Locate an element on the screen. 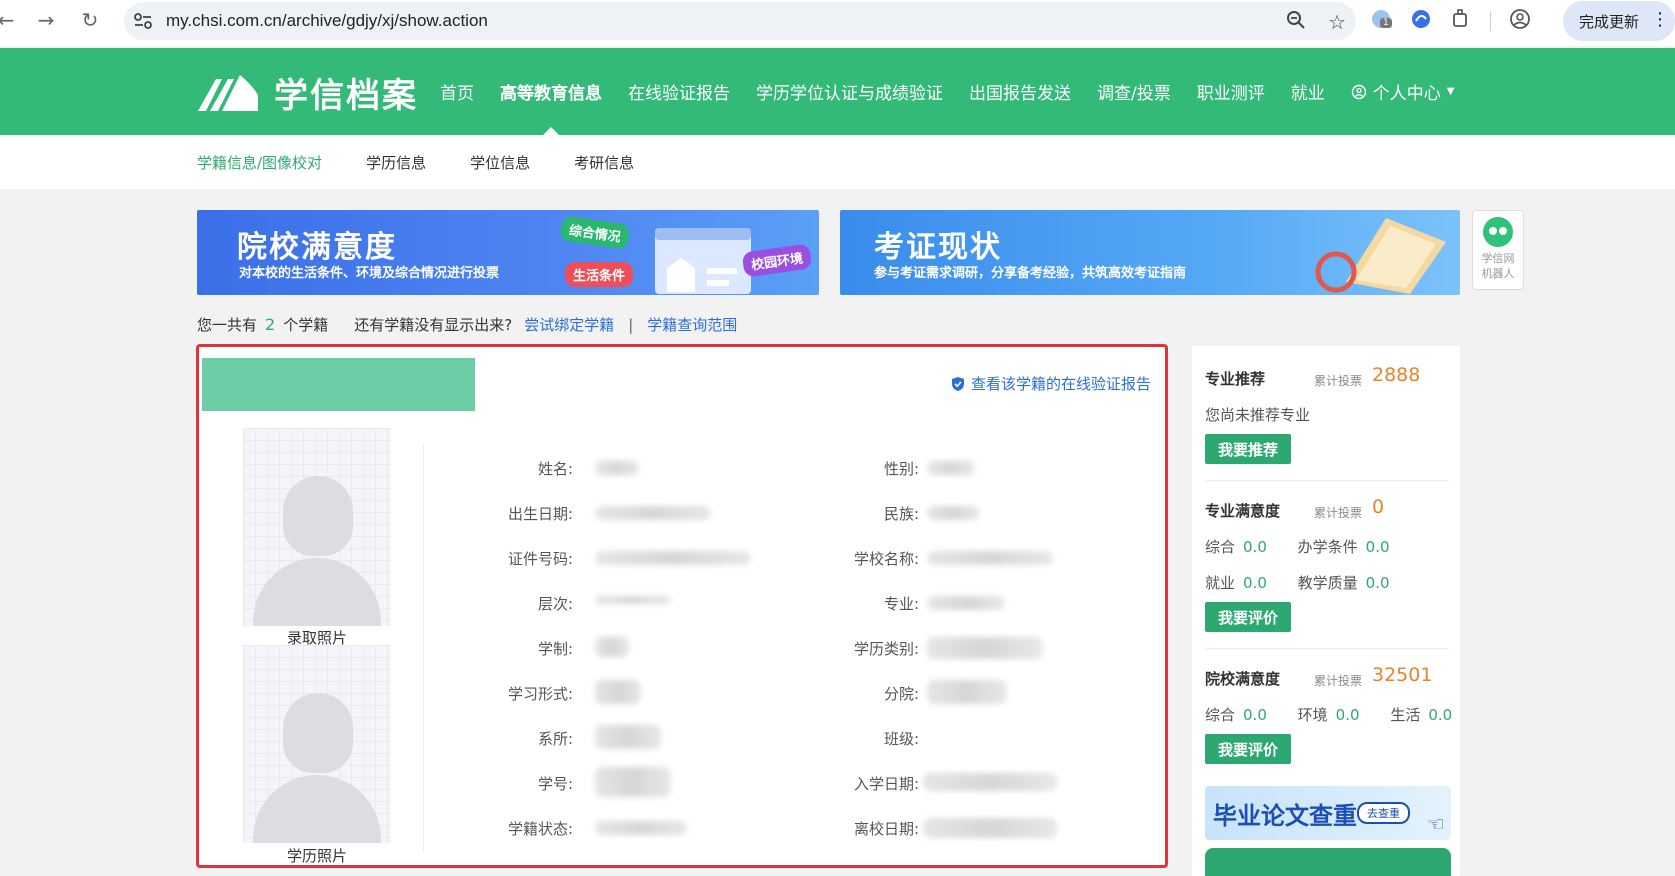  menu-dots-icon: ⋮ is located at coordinates (1660, 19).